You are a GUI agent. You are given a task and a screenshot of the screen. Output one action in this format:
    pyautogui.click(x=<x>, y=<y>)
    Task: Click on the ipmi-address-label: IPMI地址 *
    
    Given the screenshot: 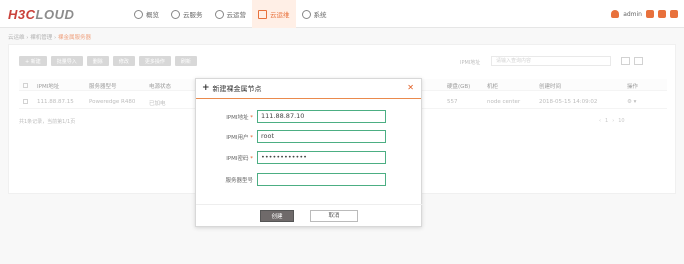 What is the action you would take?
    pyautogui.click(x=239, y=118)
    